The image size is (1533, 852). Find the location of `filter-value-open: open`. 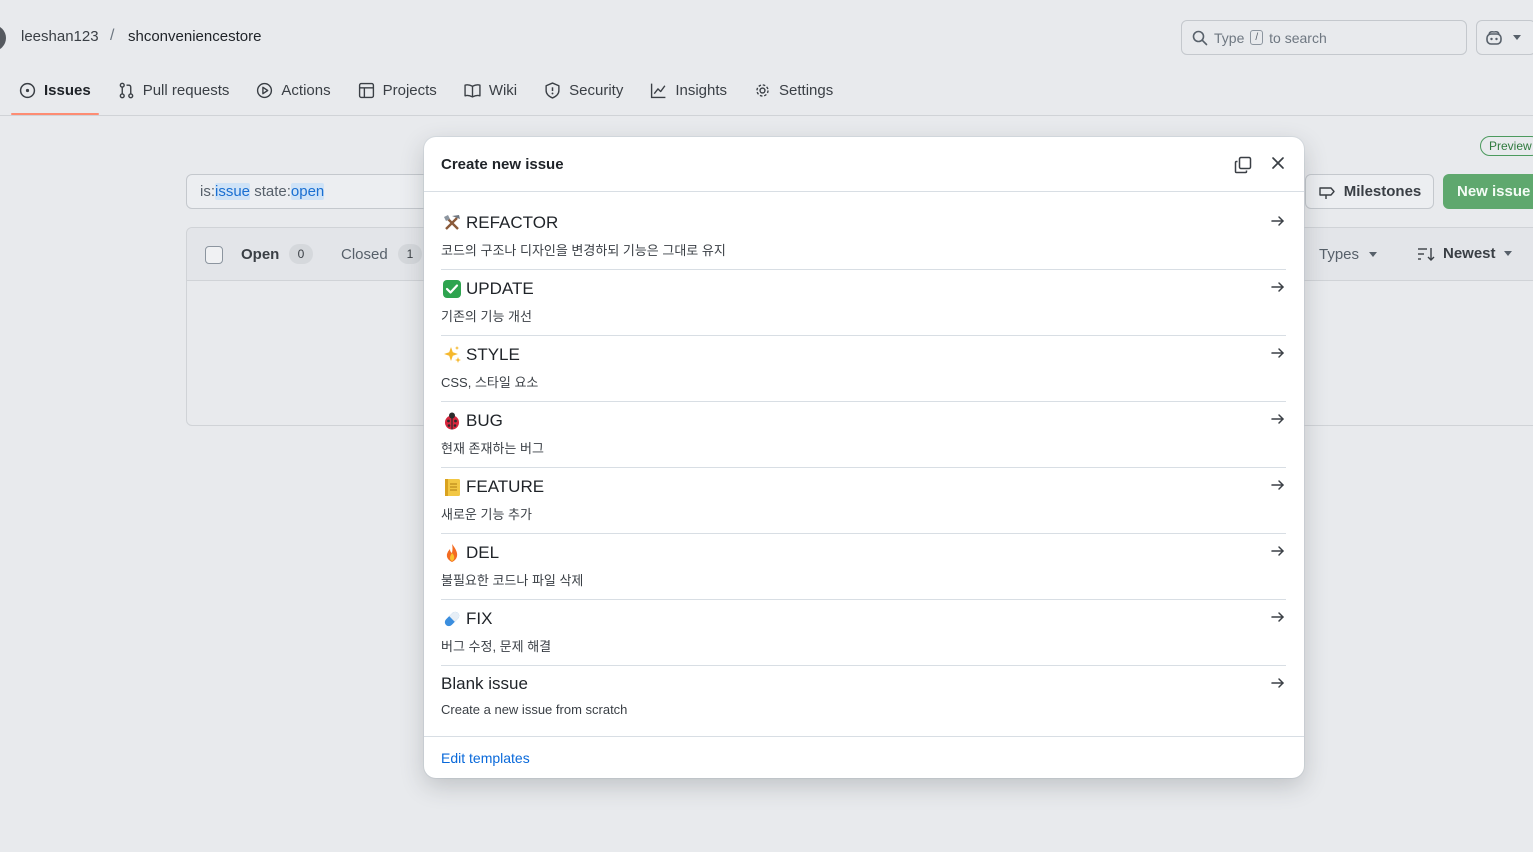

filter-value-open: open is located at coordinates (307, 191).